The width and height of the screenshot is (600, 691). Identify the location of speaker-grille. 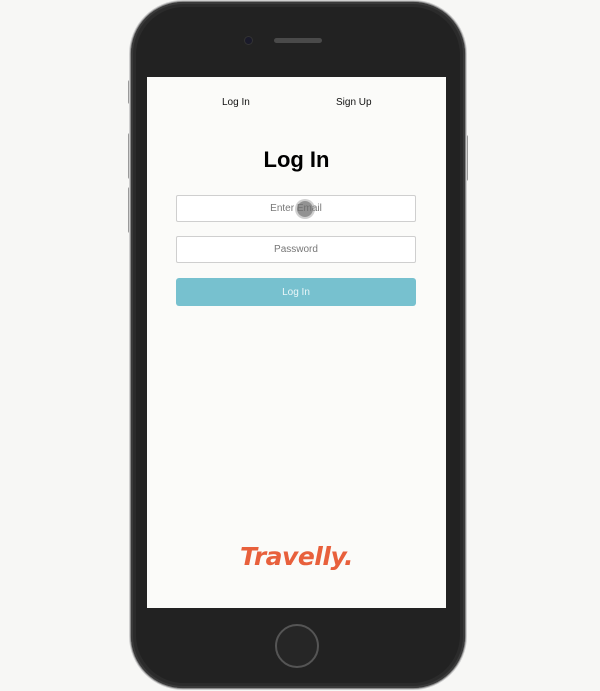
(298, 40).